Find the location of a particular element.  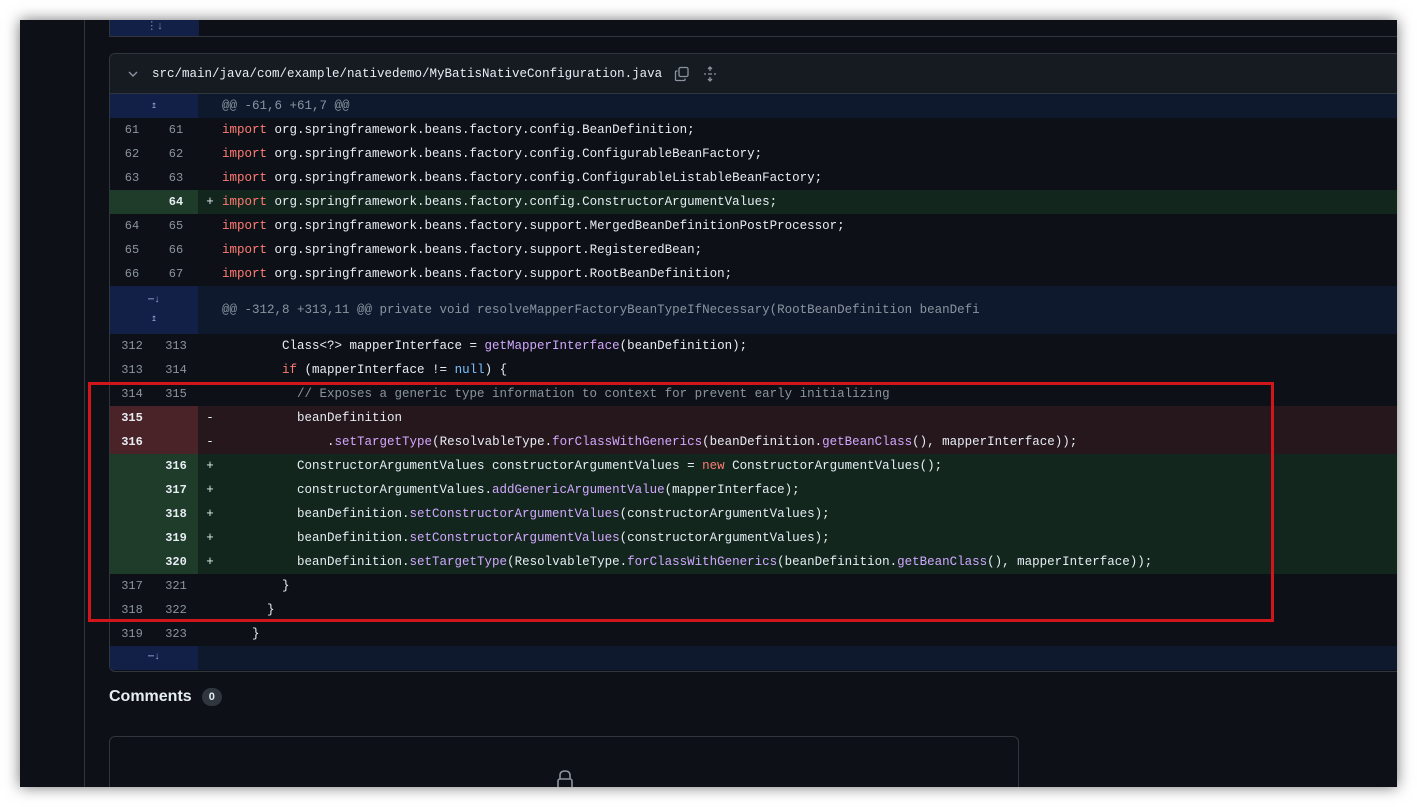

old-line-number: 318 is located at coordinates (132, 610).